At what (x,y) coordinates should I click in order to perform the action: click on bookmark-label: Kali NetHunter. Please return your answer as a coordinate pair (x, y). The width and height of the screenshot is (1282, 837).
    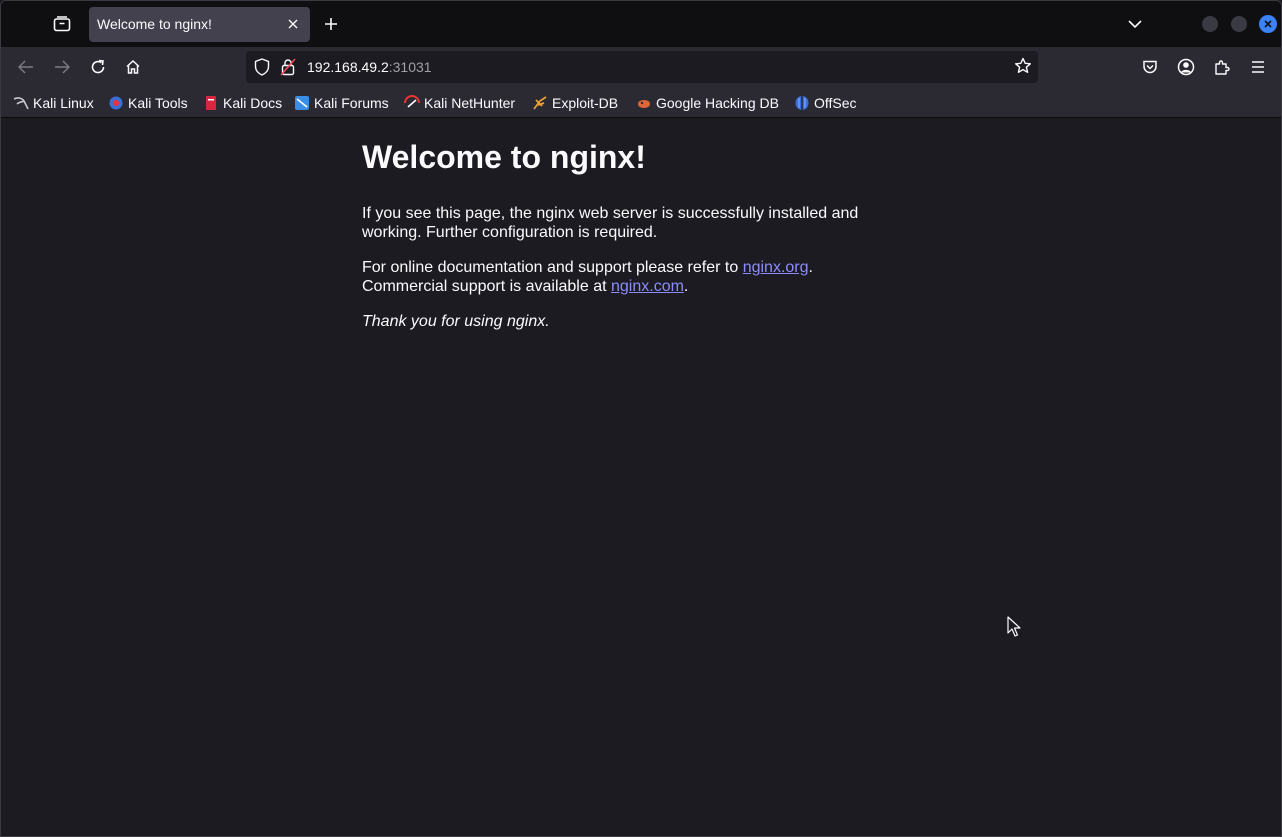
    Looking at the image, I should click on (470, 103).